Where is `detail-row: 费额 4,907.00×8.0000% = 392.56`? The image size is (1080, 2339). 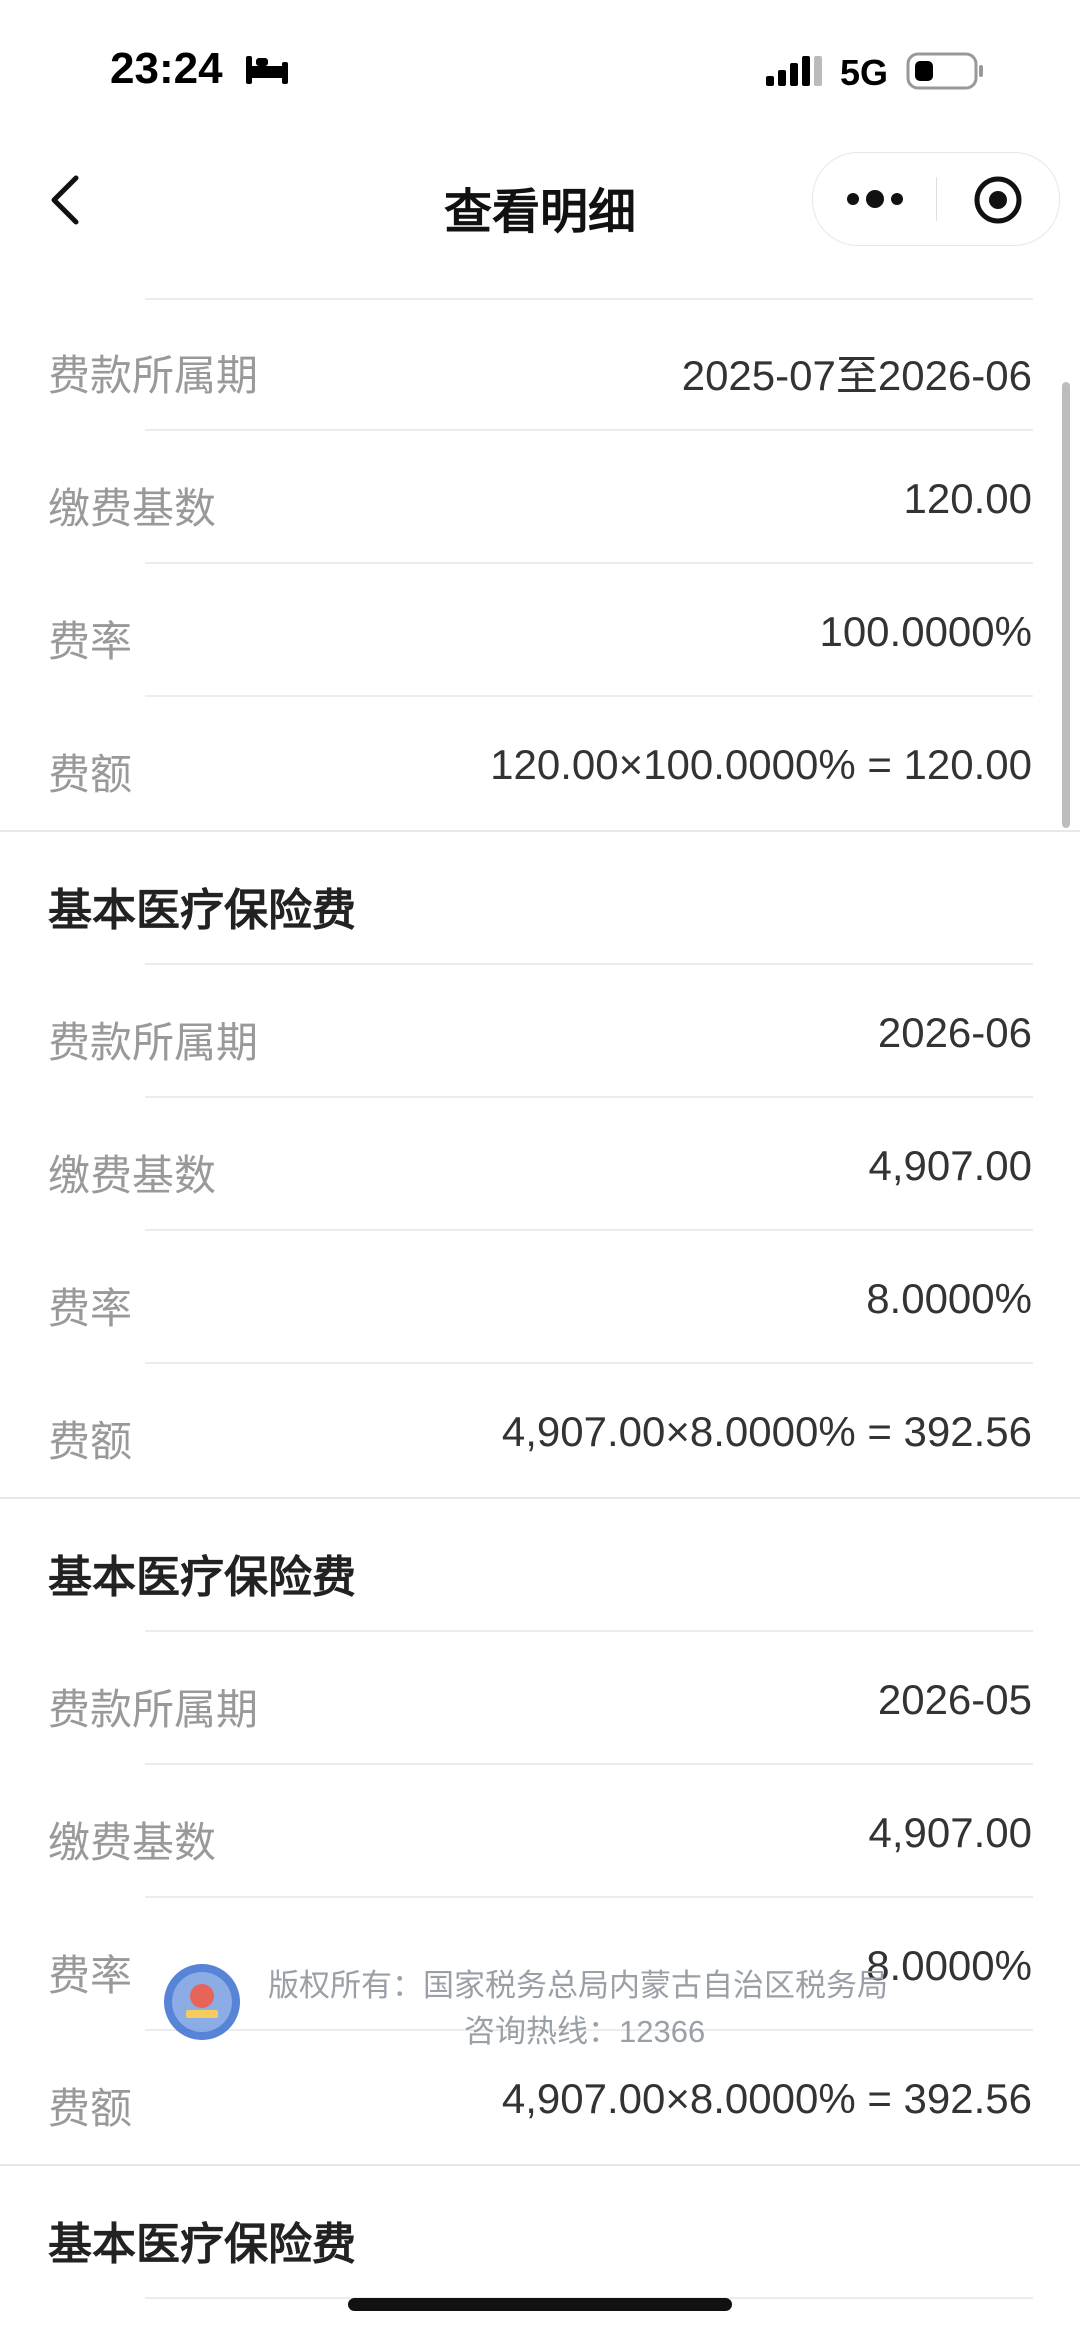 detail-row: 费额 4,907.00×8.0000% = 392.56 is located at coordinates (540, 1430).